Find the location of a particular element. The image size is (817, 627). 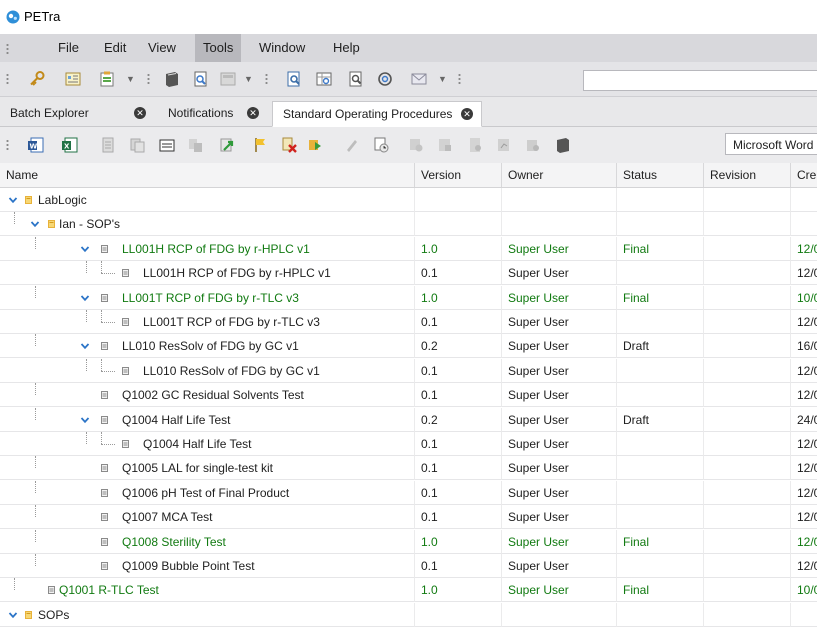

chart-gray-icon is located at coordinates (504, 145).